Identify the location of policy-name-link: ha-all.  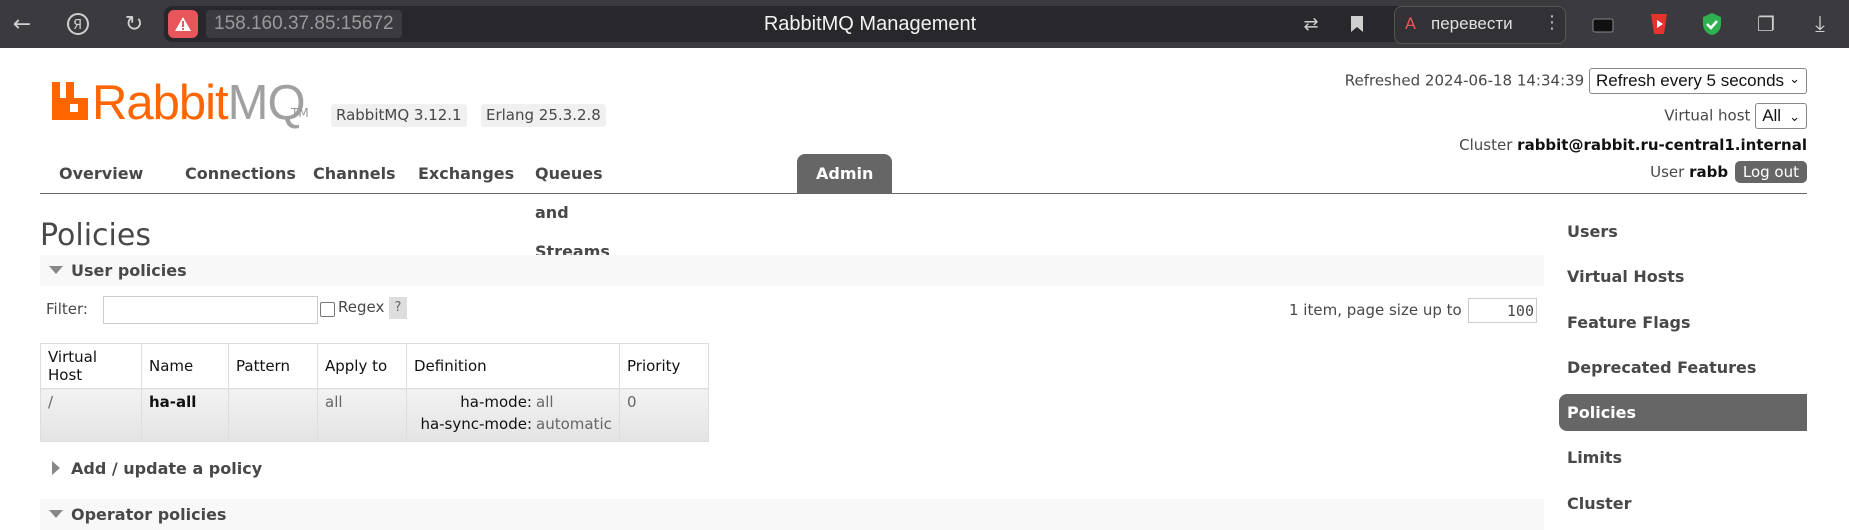
(172, 402).